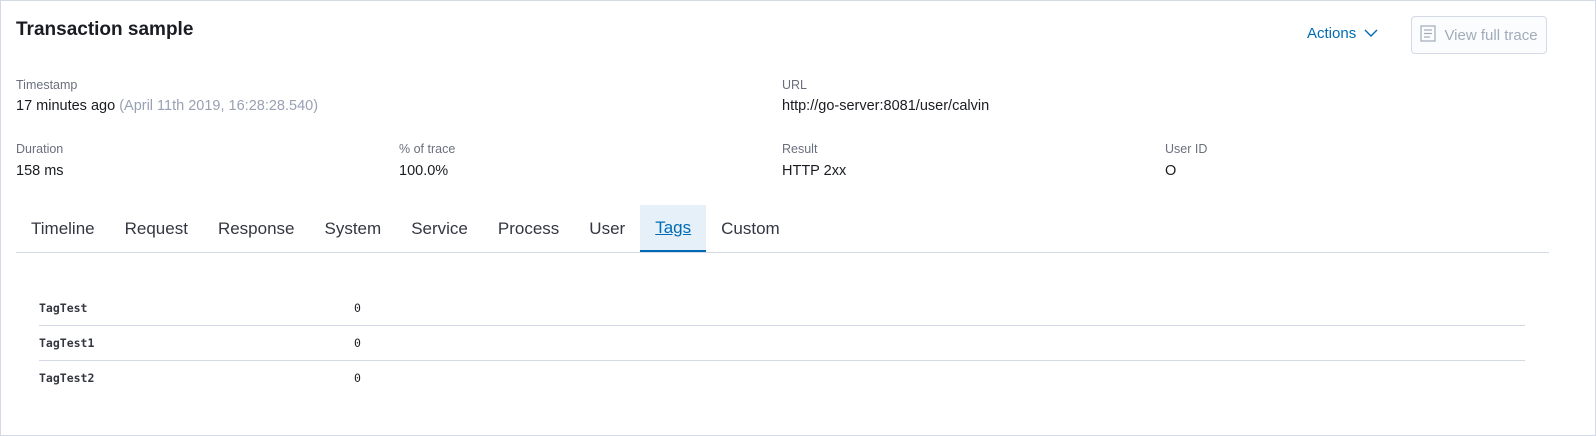 This screenshot has height=436, width=1596. Describe the element at coordinates (439, 228) in the screenshot. I see `tab-service: Service` at that location.